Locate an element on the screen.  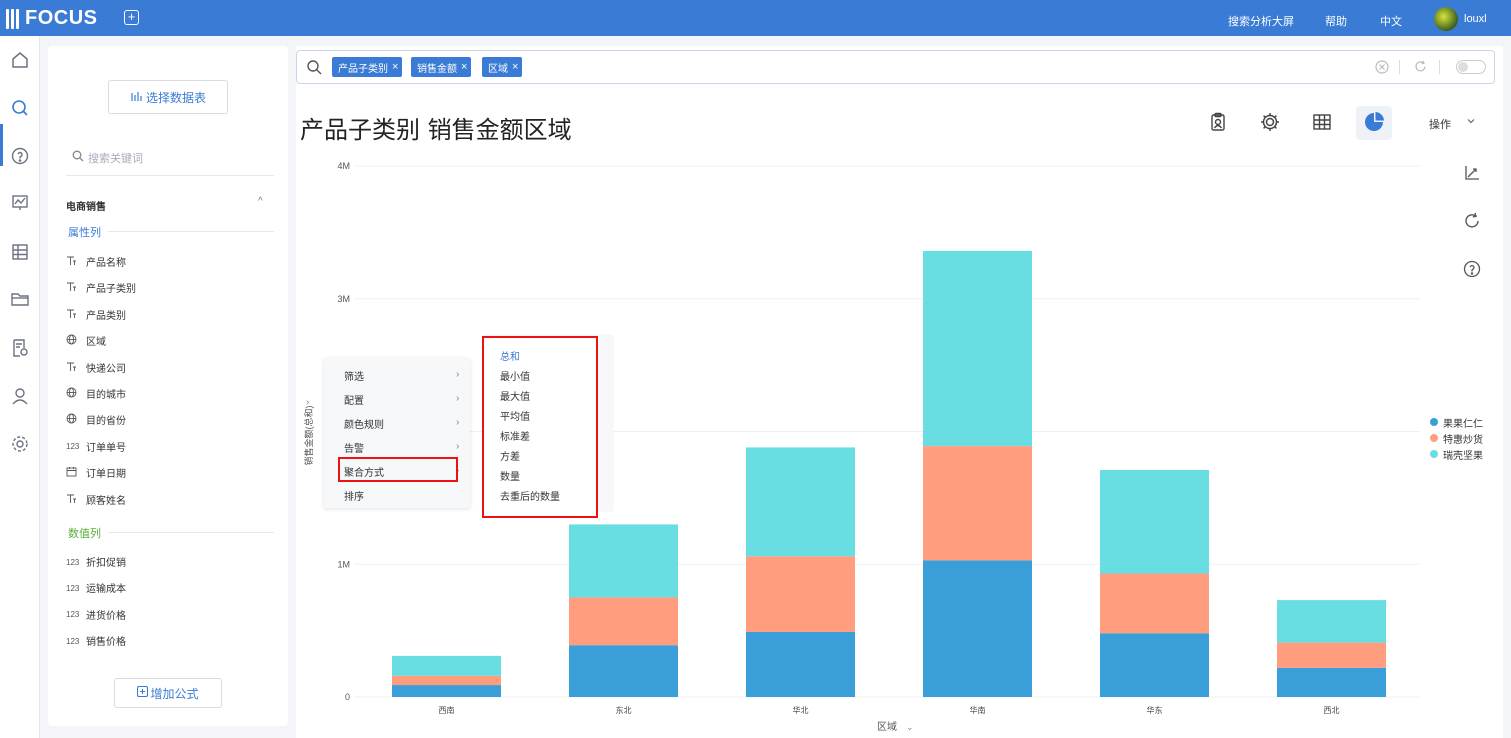
attribute-field: 目的城市 is located at coordinates (96, 393).